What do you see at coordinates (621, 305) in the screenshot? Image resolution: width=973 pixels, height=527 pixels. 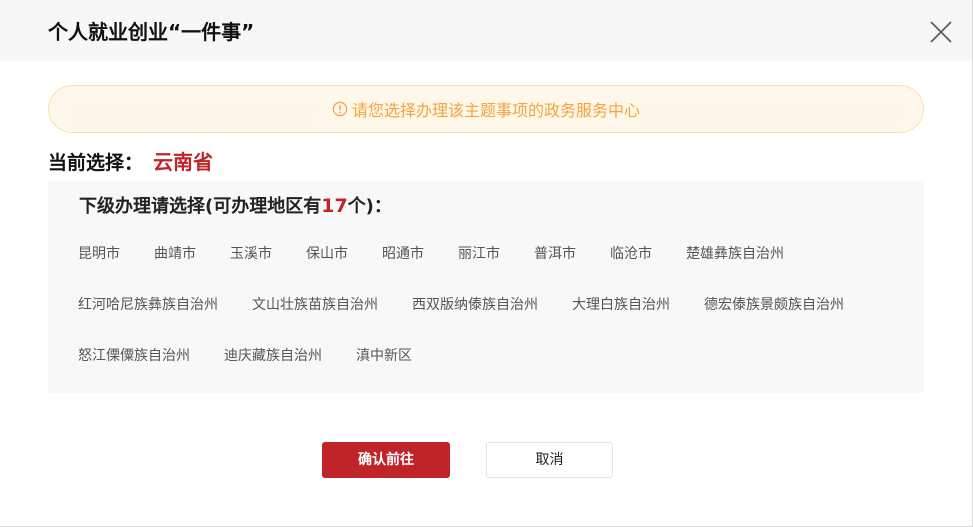 I see `region-item: 大理白族自治州` at bounding box center [621, 305].